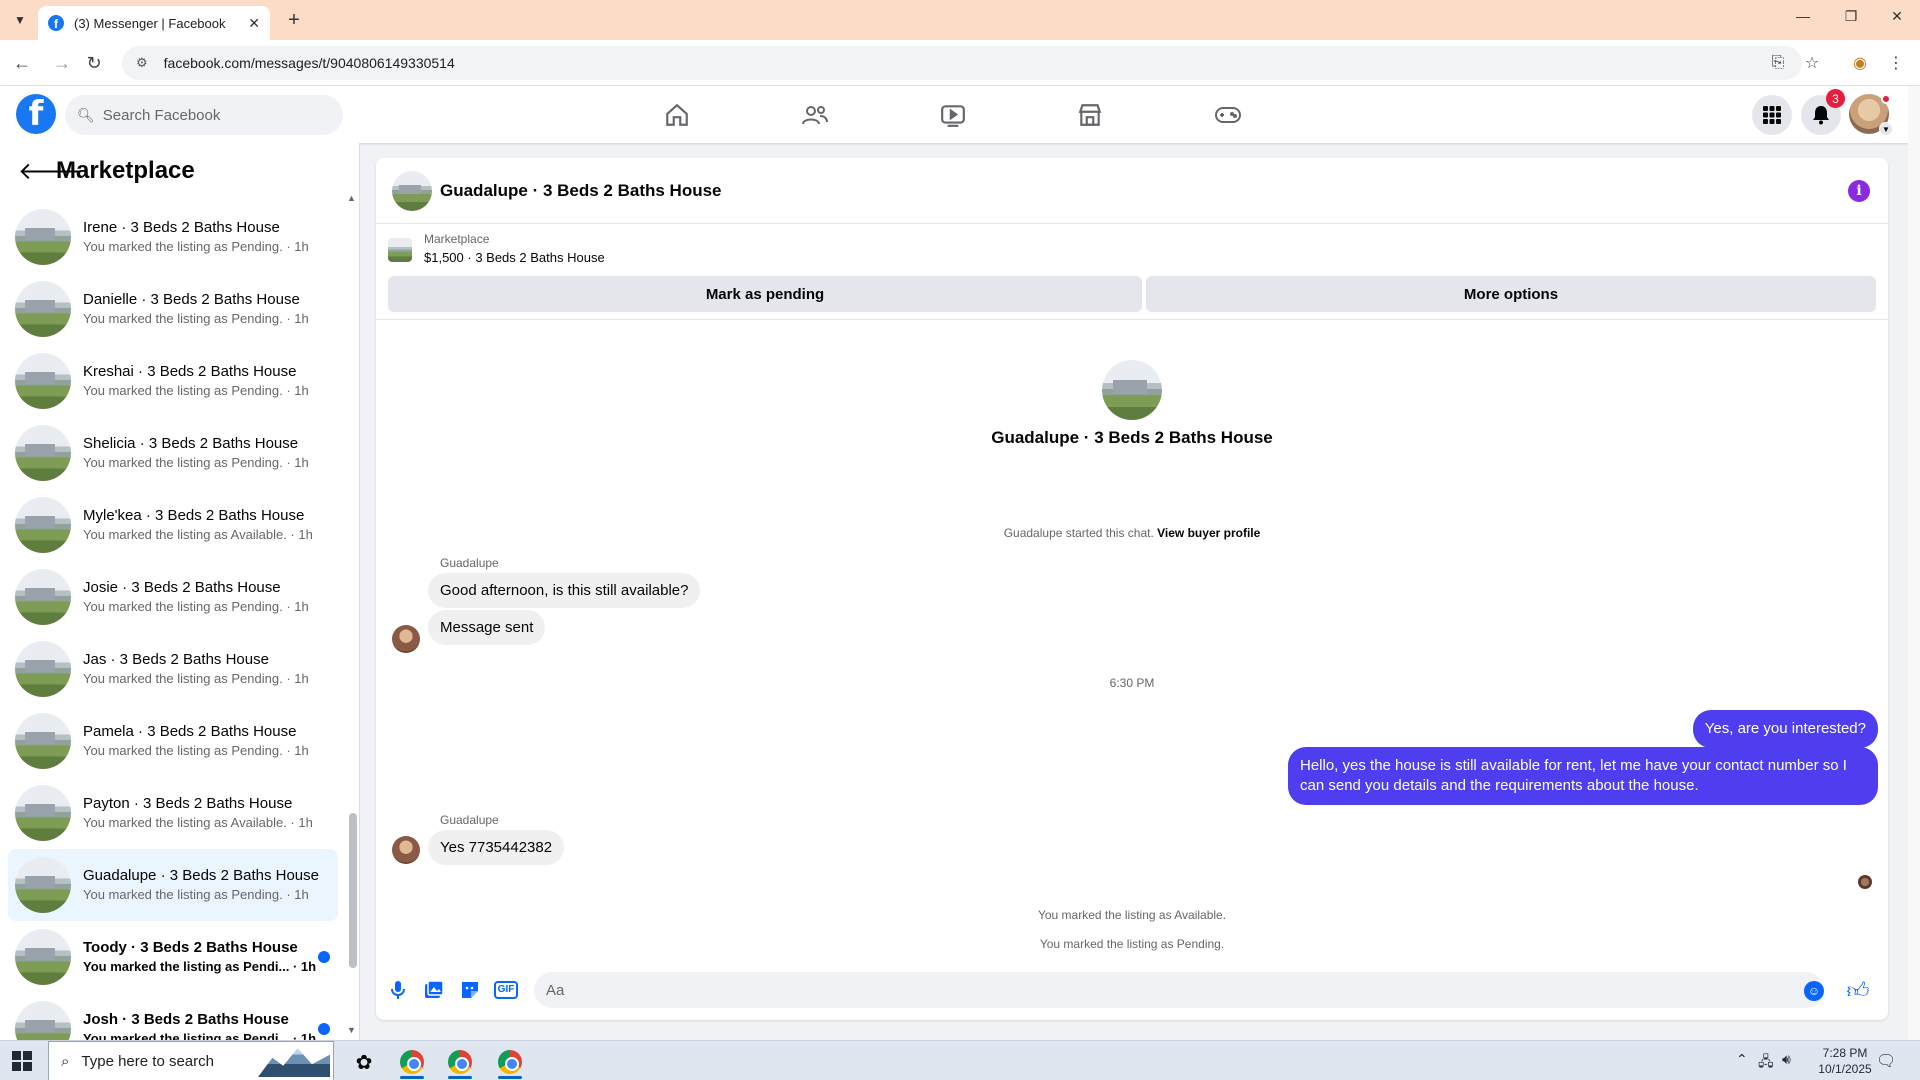  Describe the element at coordinates (514, 257) in the screenshot. I see `listing-price: $1,500 · 3 Beds 2 Baths House` at that location.